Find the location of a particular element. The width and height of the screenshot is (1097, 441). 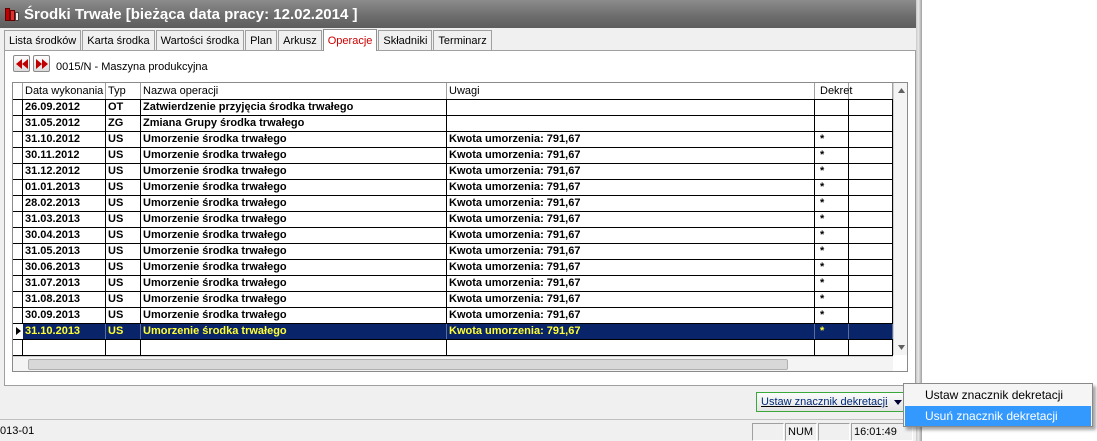

vertical-scrollbar is located at coordinates (900, 219).